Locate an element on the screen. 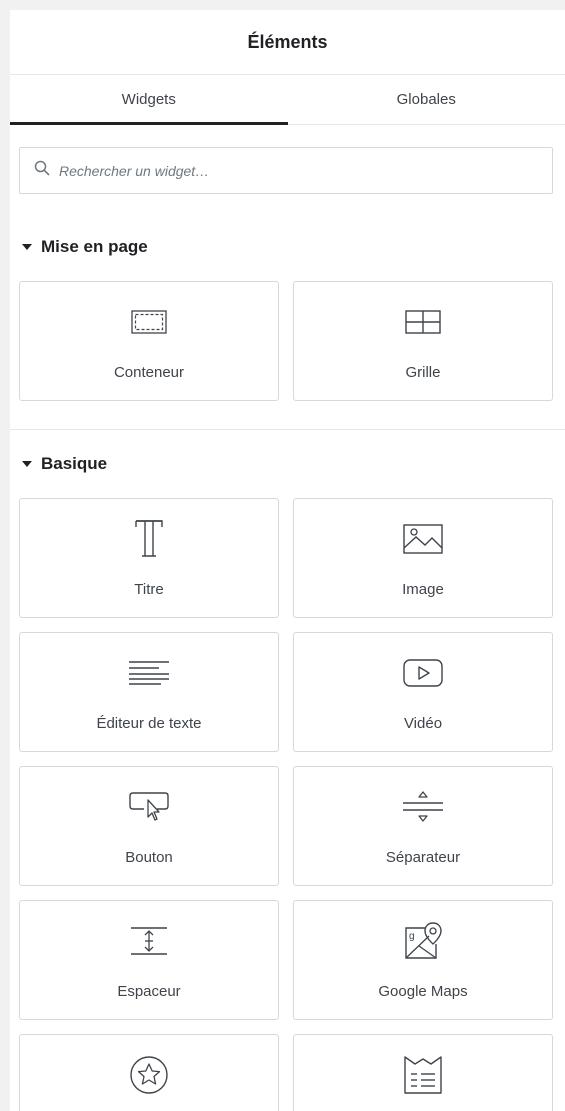 Image resolution: width=565 pixels, height=1111 pixels. widget-label: Grille is located at coordinates (423, 372).